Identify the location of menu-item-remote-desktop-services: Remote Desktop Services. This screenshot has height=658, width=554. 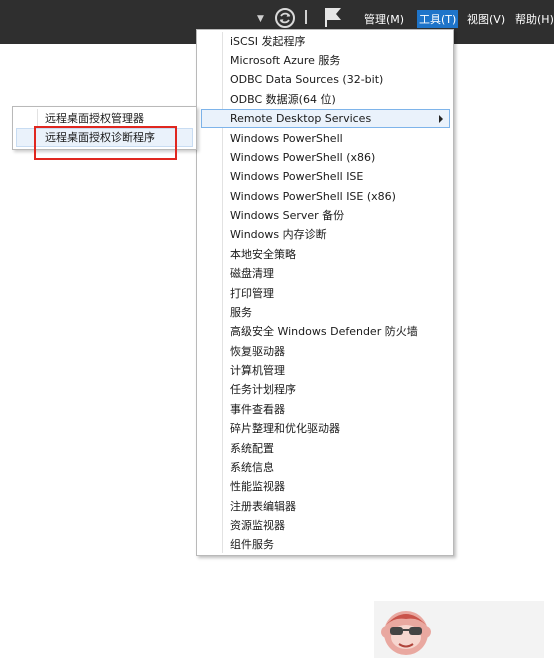
(325, 118).